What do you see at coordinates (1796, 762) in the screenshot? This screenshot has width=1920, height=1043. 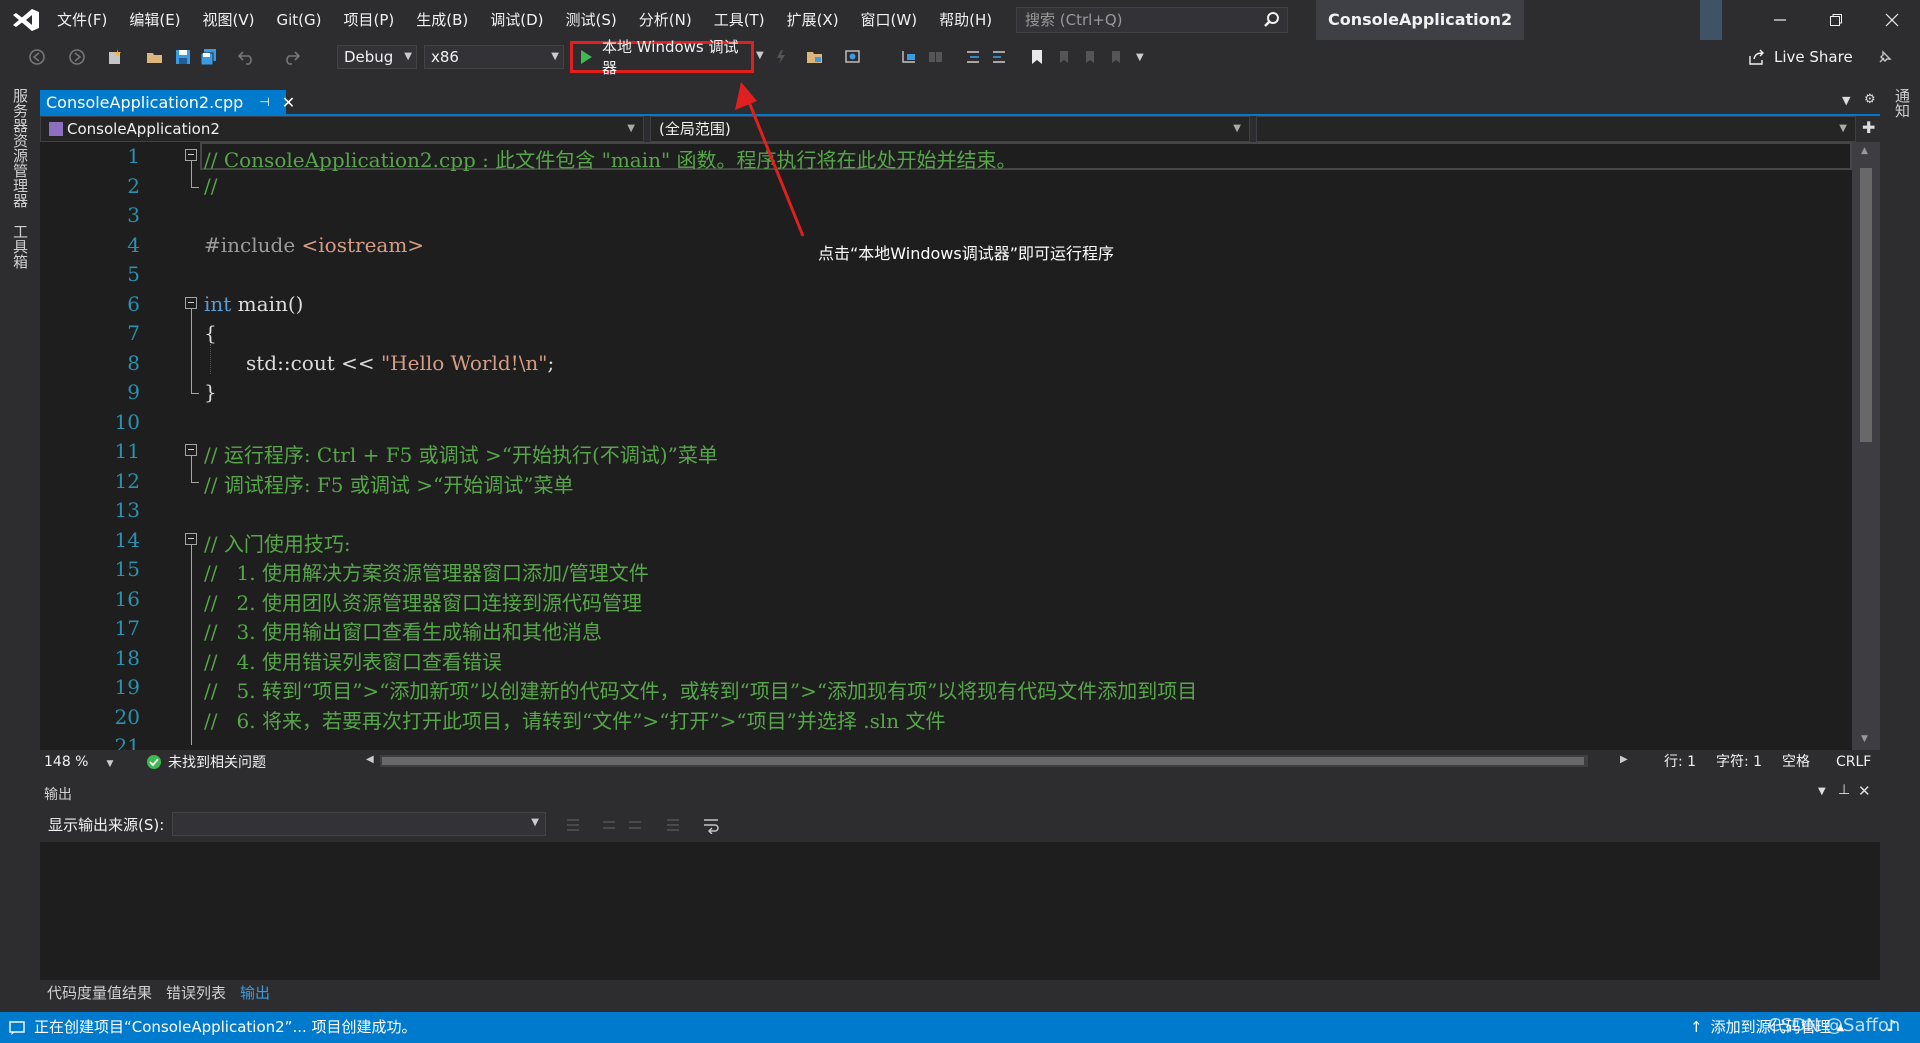 I see `indentation-indicator: 空格` at bounding box center [1796, 762].